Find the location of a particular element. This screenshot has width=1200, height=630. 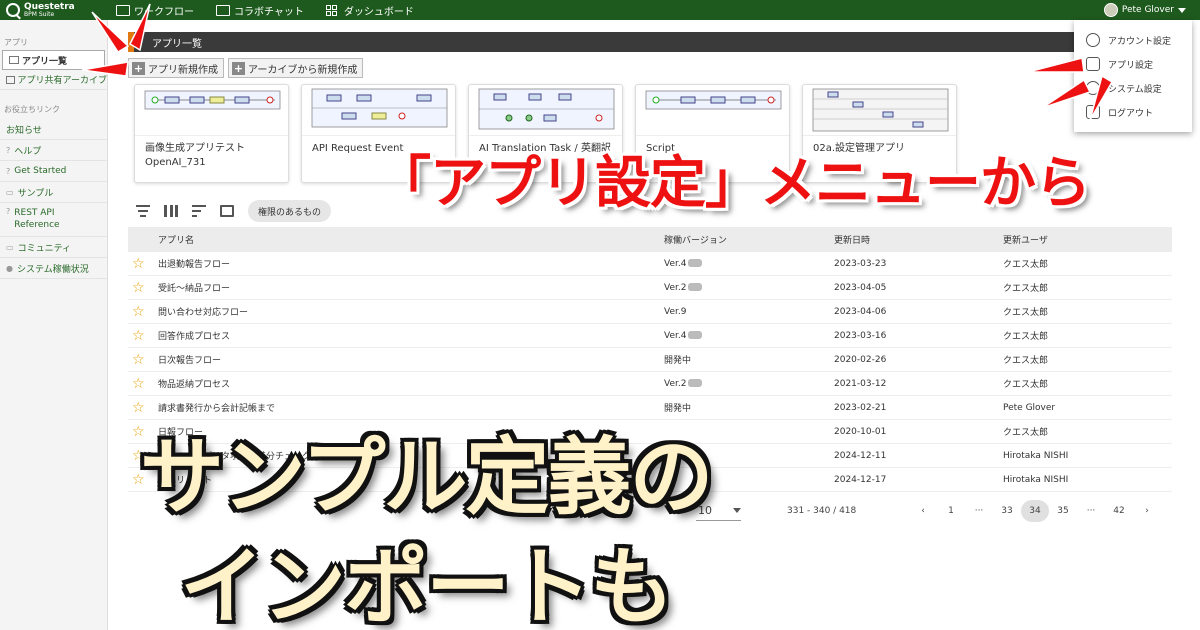

date-cell: 2023-03-23 is located at coordinates (860, 263).